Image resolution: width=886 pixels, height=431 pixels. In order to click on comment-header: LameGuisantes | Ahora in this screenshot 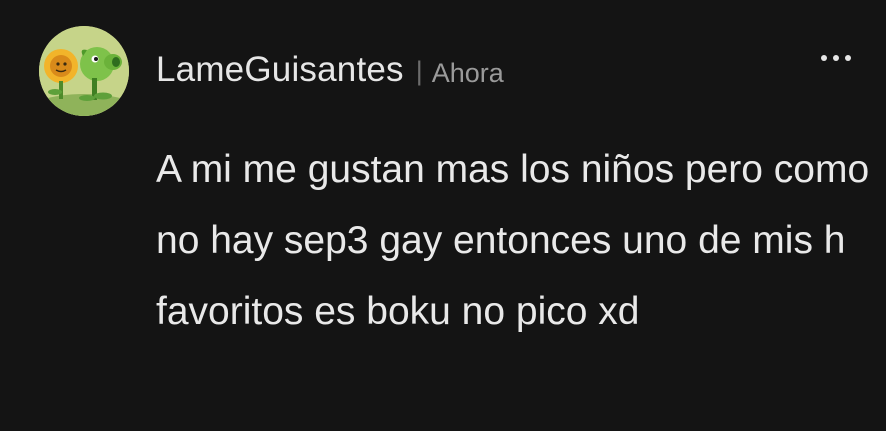, I will do `click(330, 70)`.